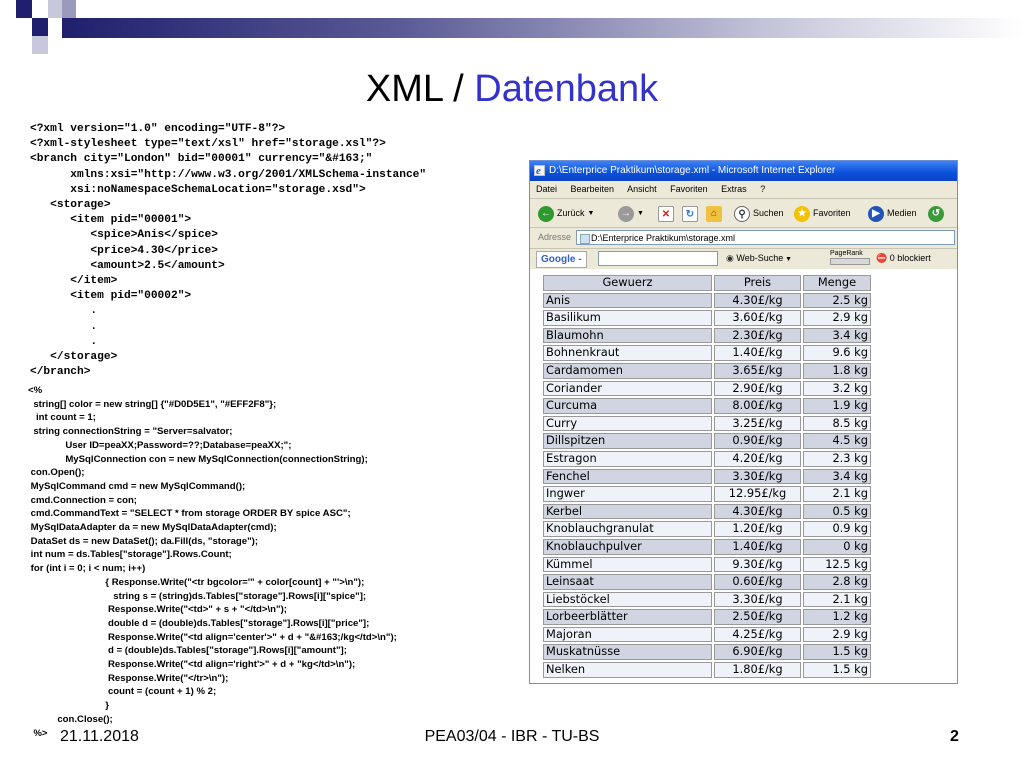  What do you see at coordinates (757, 511) in the screenshot?
I see `price-cell: 4.30£/kg` at bounding box center [757, 511].